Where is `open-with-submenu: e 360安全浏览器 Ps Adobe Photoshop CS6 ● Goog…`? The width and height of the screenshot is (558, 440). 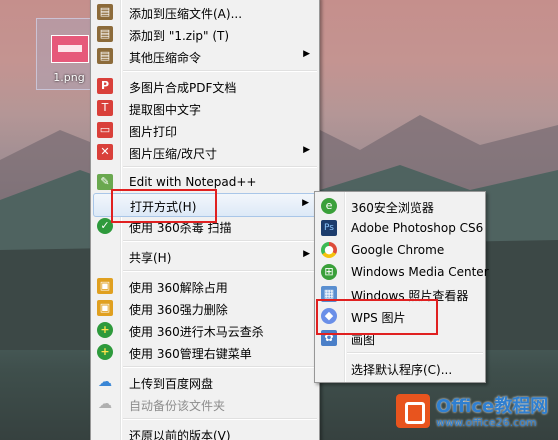 open-with-submenu: e 360安全浏览器 Ps Adobe Photoshop CS6 ● Goog… is located at coordinates (401, 287).